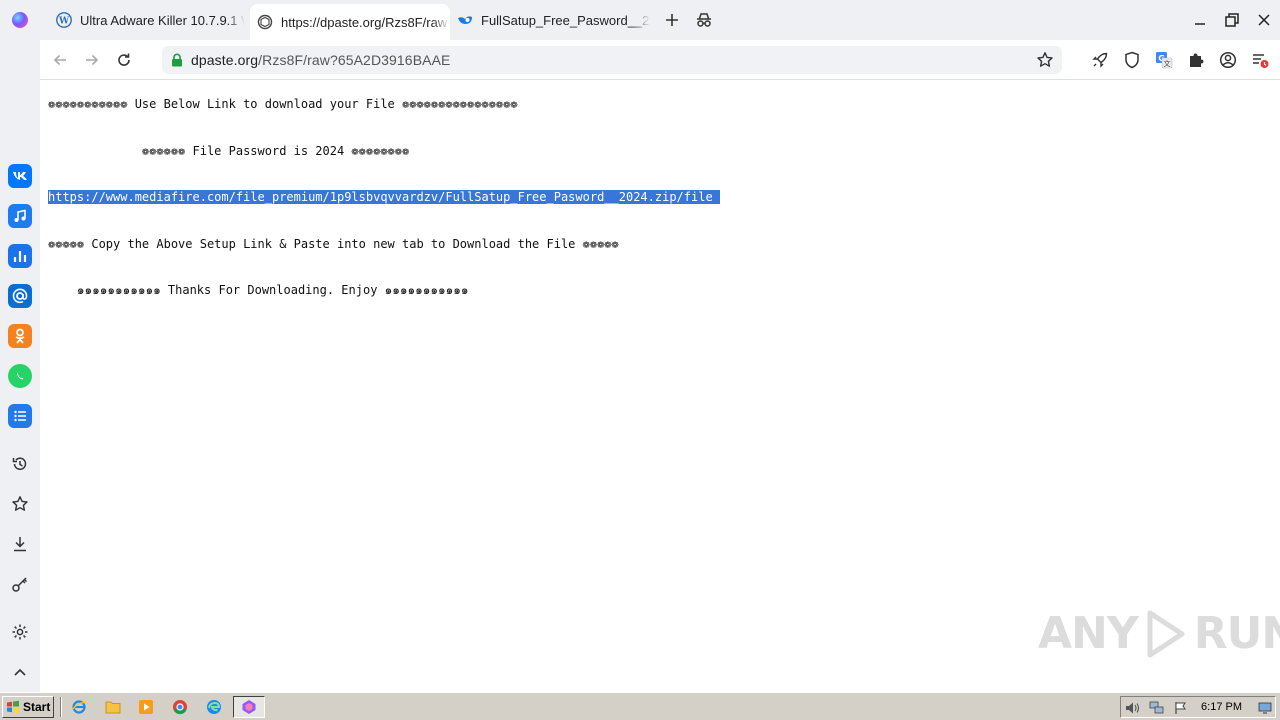 This screenshot has height=720, width=1280. Describe the element at coordinates (229, 150) in the screenshot. I see `paste-line-password: ❁❁❁❁❁❁ File Password is 2024 ❁❁❁❁❁❁❁❁` at that location.